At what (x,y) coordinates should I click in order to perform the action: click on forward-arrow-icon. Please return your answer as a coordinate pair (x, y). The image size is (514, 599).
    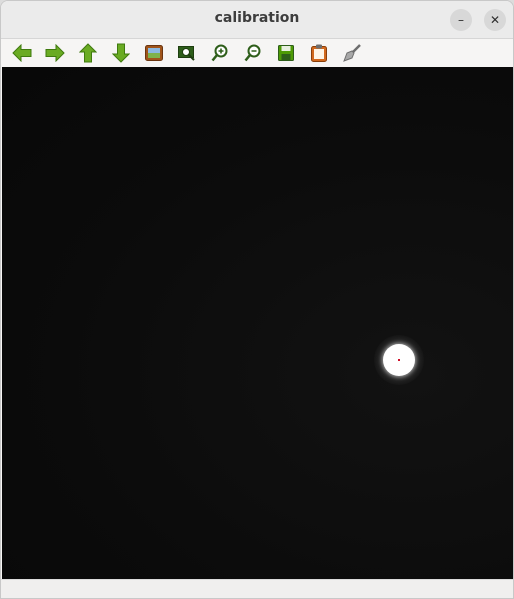
    Looking at the image, I should click on (55, 53).